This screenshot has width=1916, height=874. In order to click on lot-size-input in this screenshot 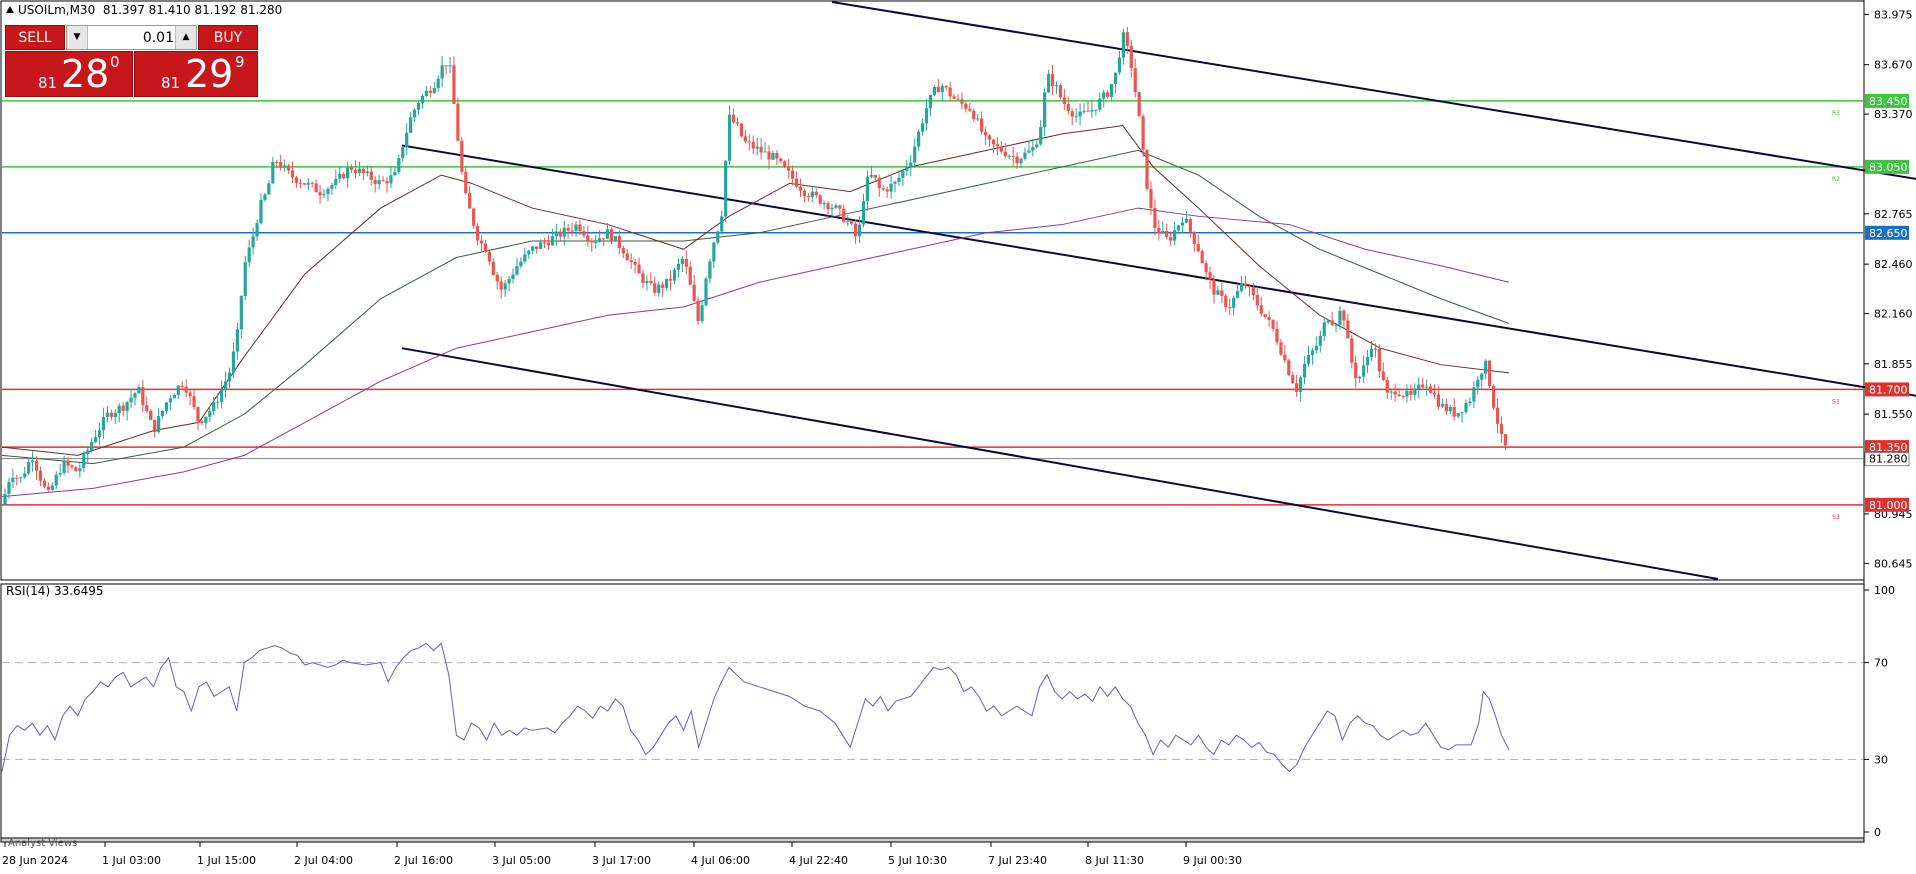, I will do `click(131, 37)`.